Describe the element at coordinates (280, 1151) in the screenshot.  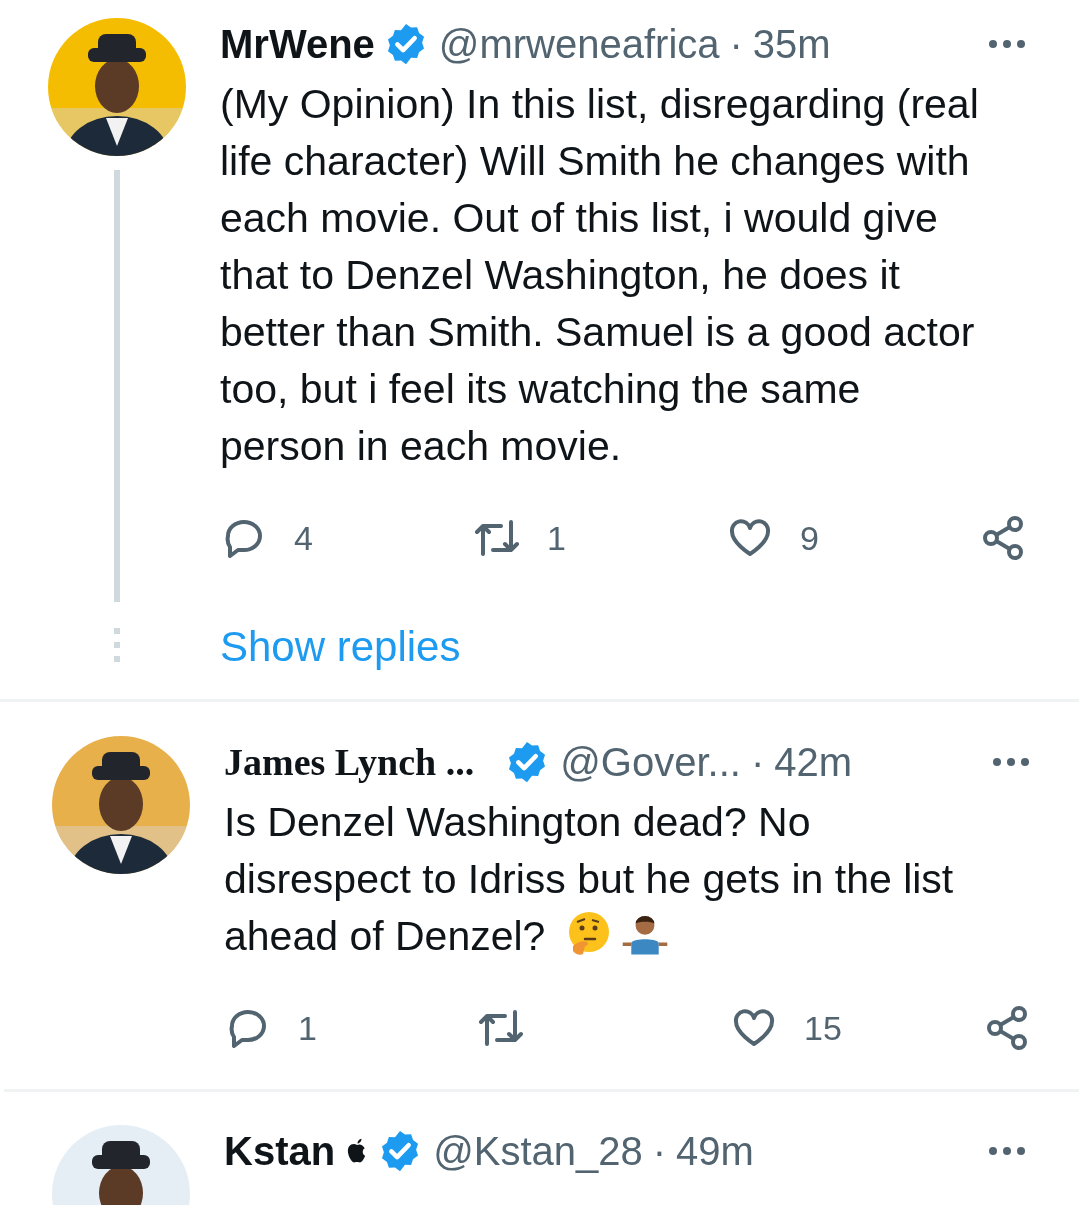
I see `user-name: Kstan` at that location.